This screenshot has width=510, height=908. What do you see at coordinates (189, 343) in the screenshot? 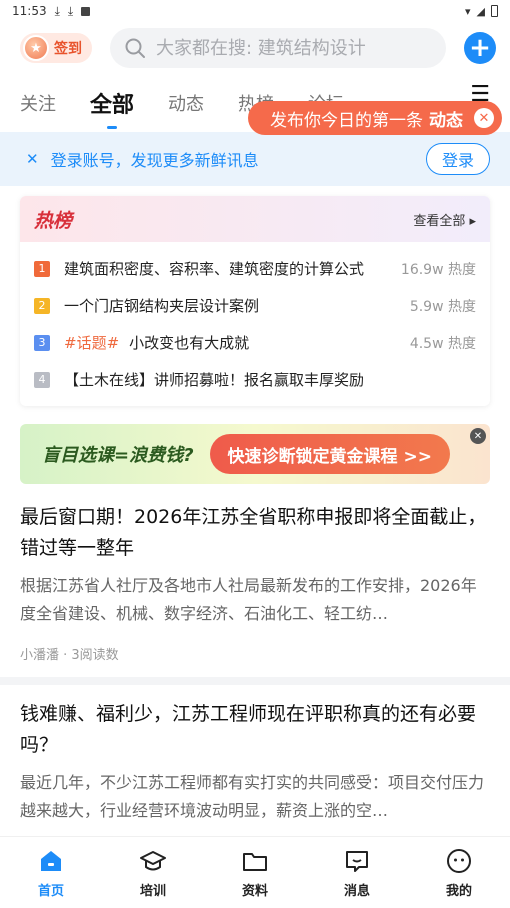
I see `hot-item-text: 小改变也有大成就` at bounding box center [189, 343].